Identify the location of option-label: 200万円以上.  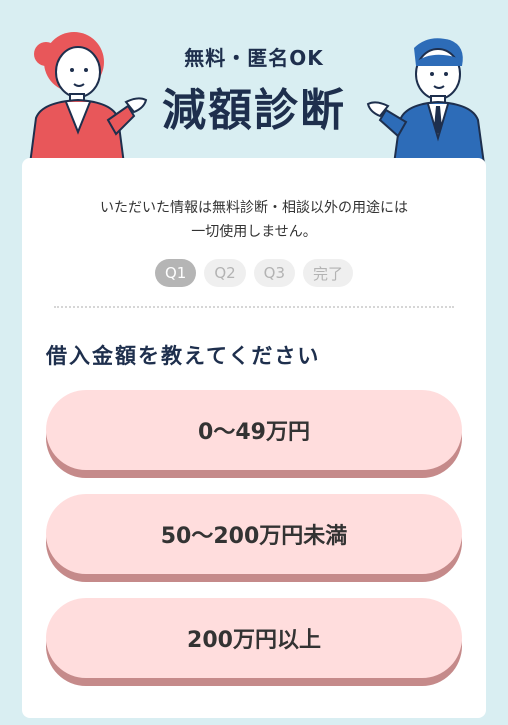
(254, 640).